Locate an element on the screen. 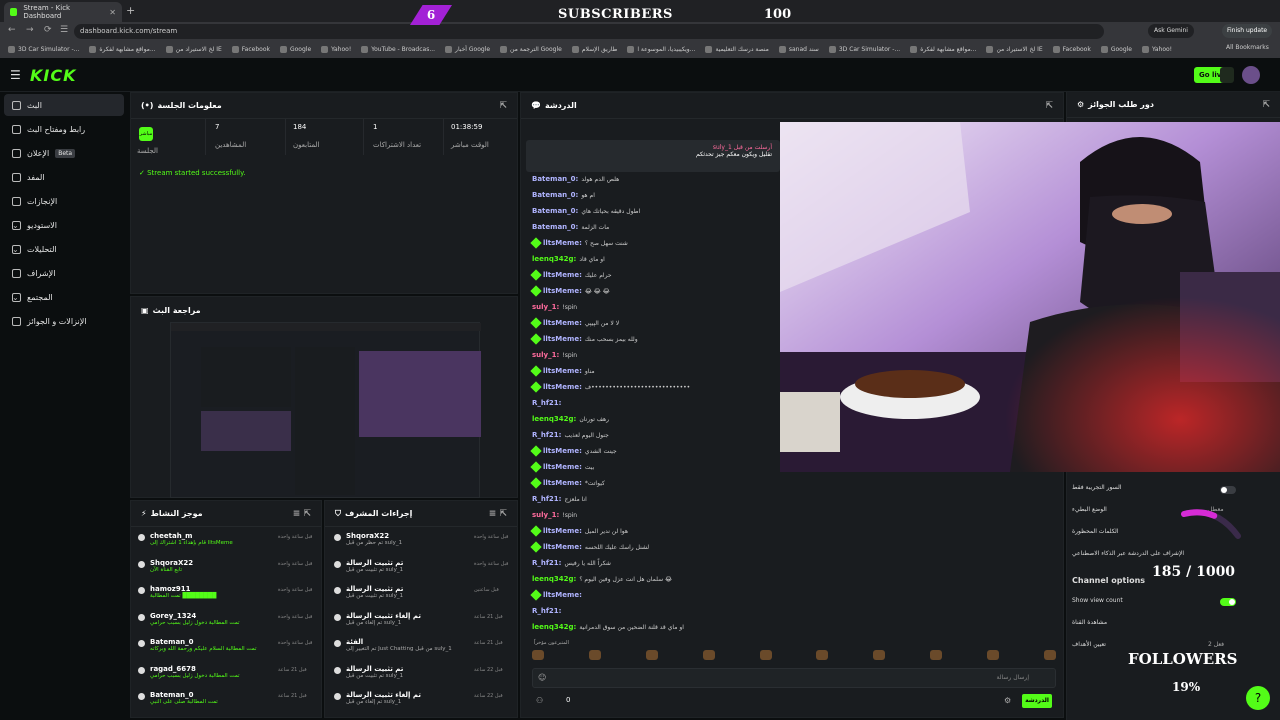  bookmark-item: الترجمة من Google is located at coordinates (531, 49).